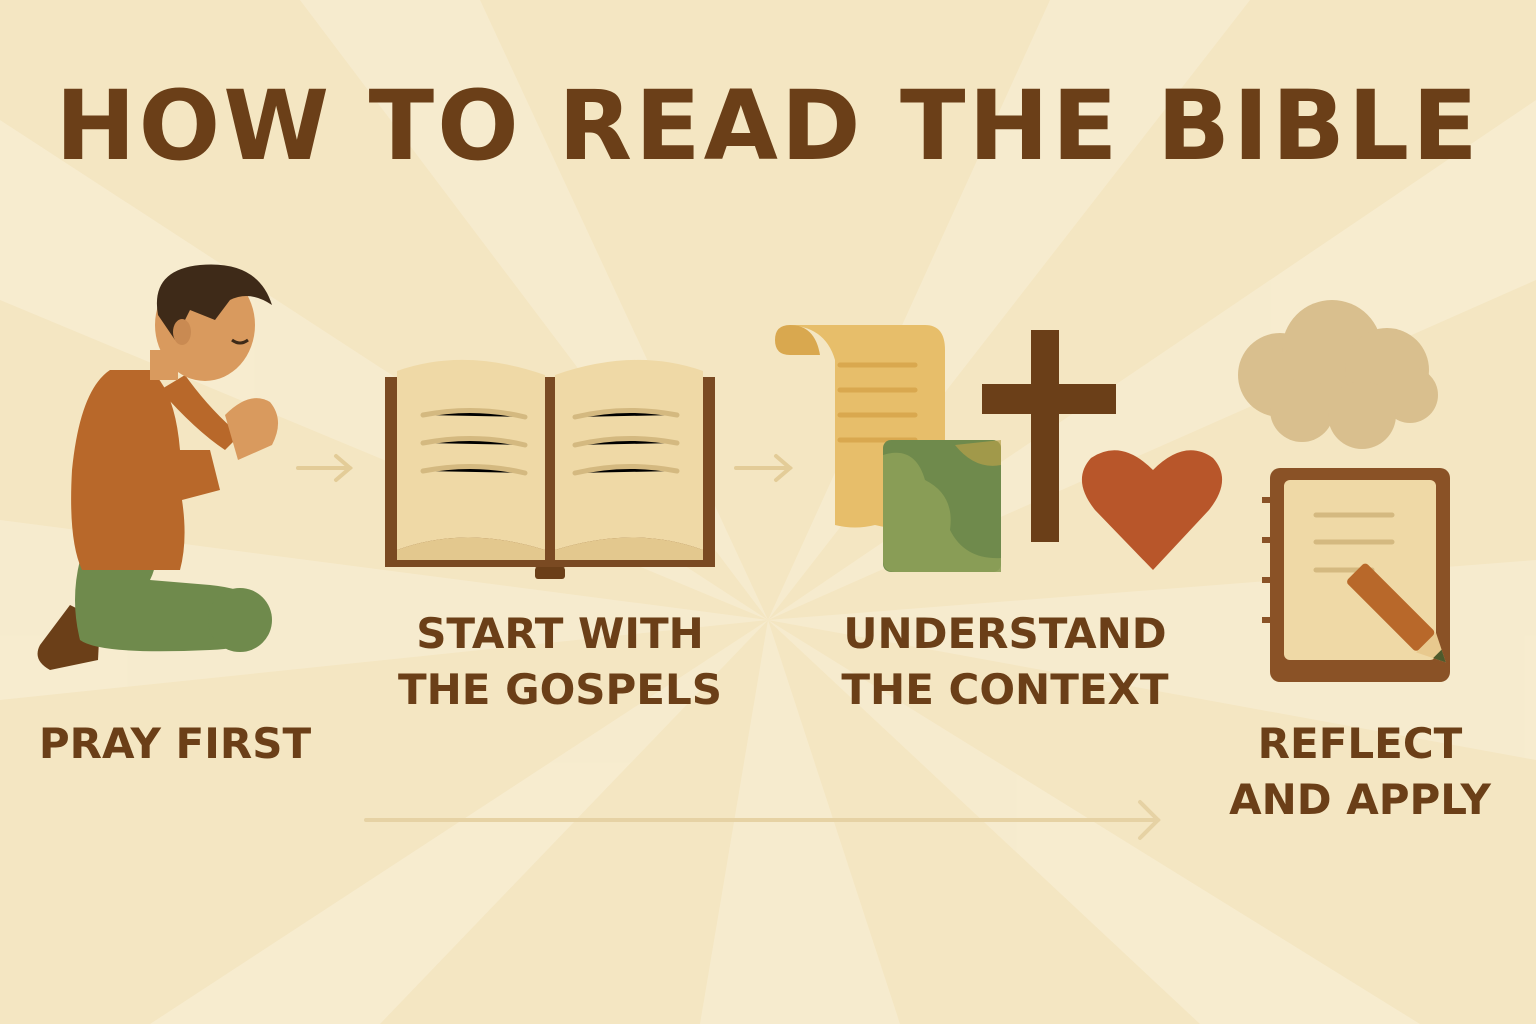 Image resolution: width=1536 pixels, height=1024 pixels. What do you see at coordinates (999, 448) in the screenshot?
I see `scroll-map-cross-heart-icon` at bounding box center [999, 448].